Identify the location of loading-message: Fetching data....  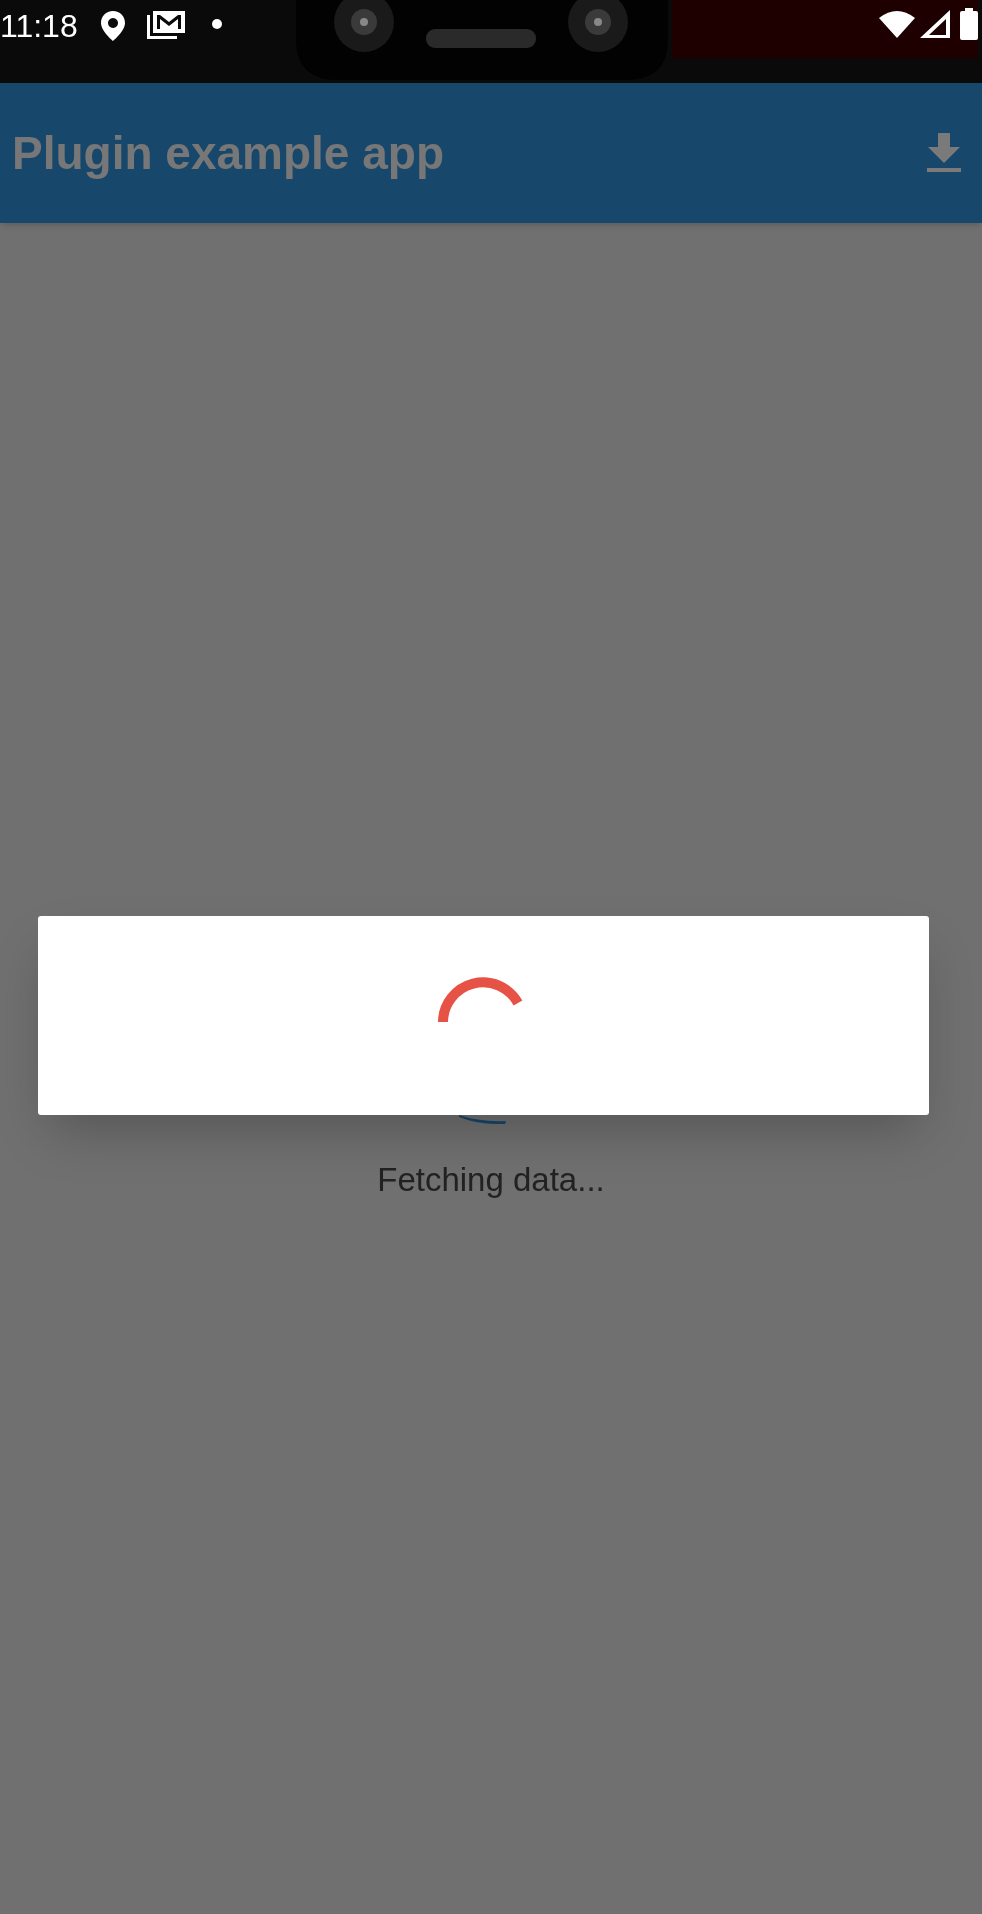
(491, 1180).